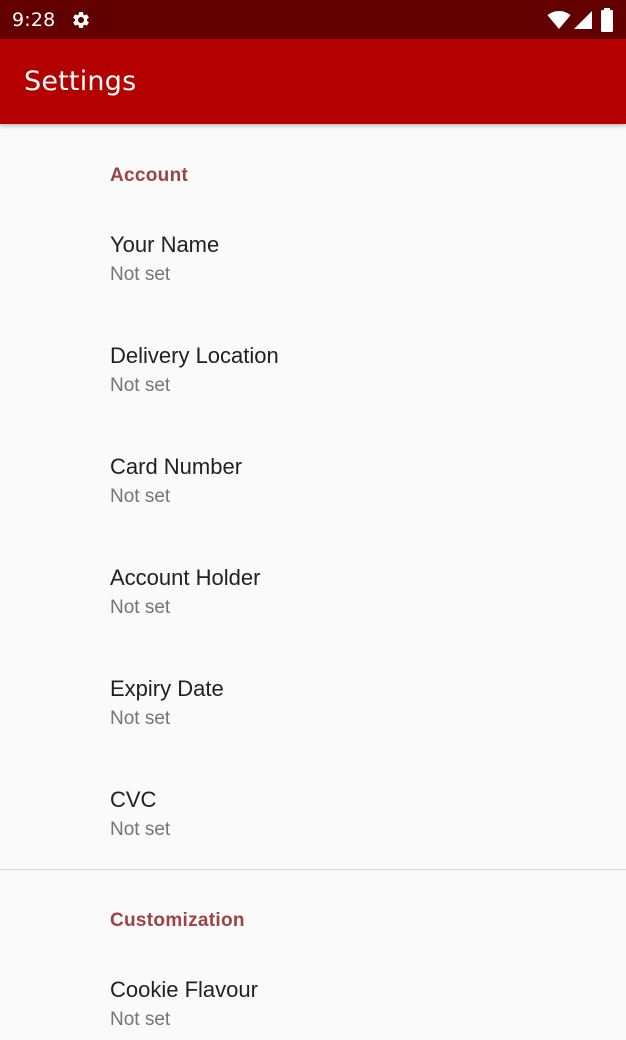  Describe the element at coordinates (313, 869) in the screenshot. I see `category-divider` at that location.